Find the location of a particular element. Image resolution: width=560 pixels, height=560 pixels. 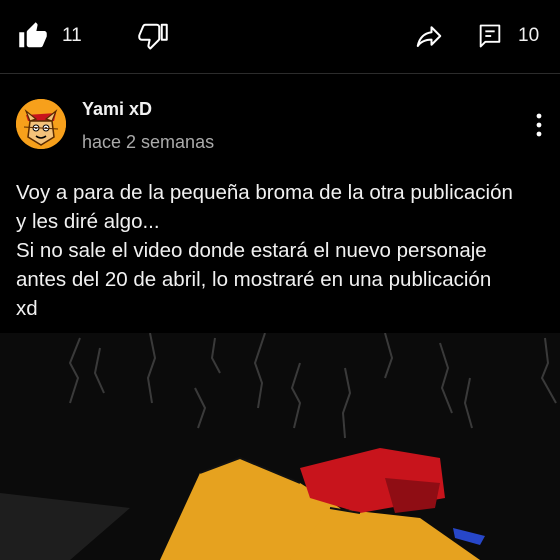

avatar is located at coordinates (41, 124).